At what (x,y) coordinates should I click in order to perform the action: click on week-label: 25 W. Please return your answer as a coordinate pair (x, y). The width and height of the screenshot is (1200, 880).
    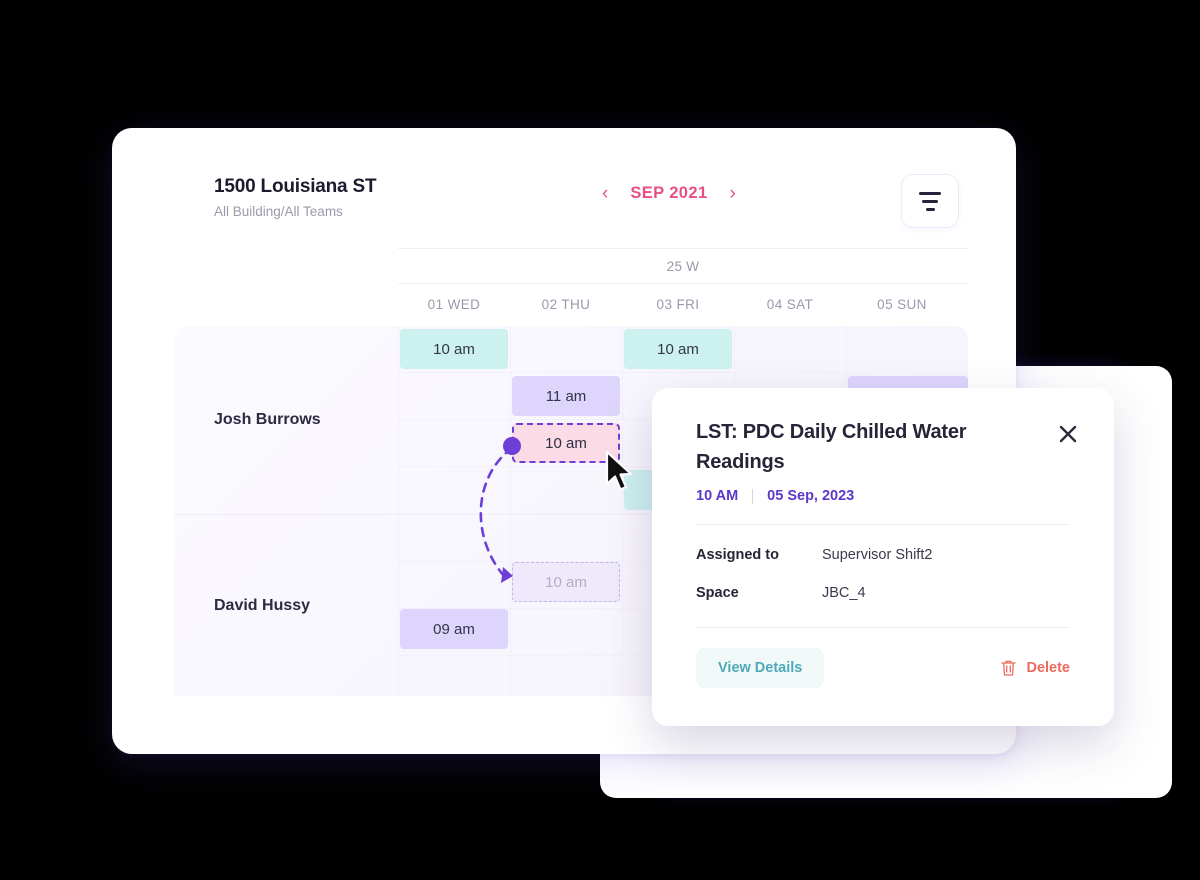
    Looking at the image, I should click on (683, 266).